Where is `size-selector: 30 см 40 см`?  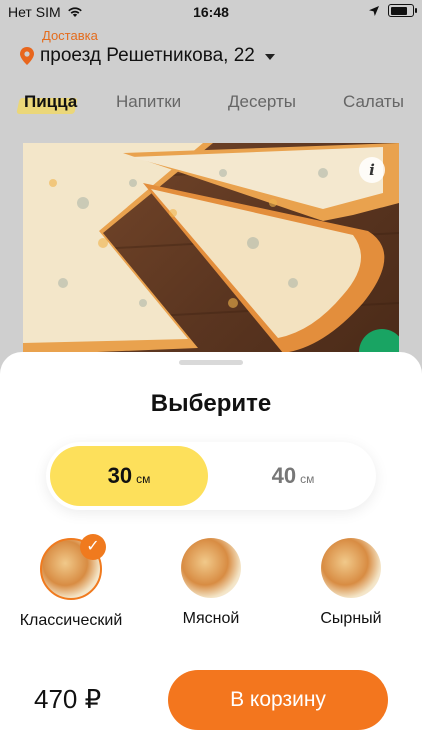
size-selector: 30 см 40 см is located at coordinates (211, 476).